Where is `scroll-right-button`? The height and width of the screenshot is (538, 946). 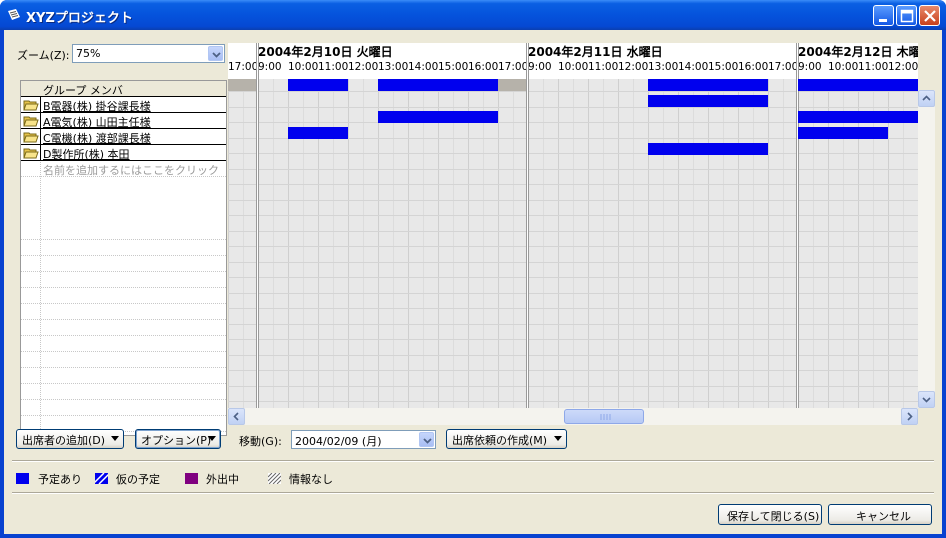 scroll-right-button is located at coordinates (909, 416).